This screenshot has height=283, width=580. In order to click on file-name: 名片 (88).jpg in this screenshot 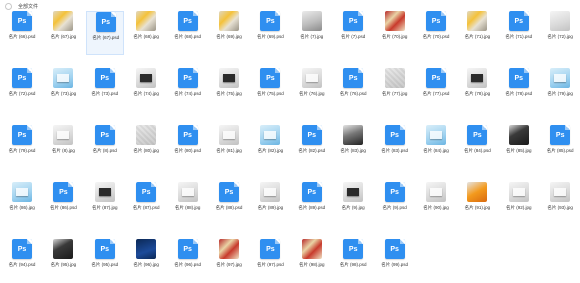, I will do `click(187, 207)`.